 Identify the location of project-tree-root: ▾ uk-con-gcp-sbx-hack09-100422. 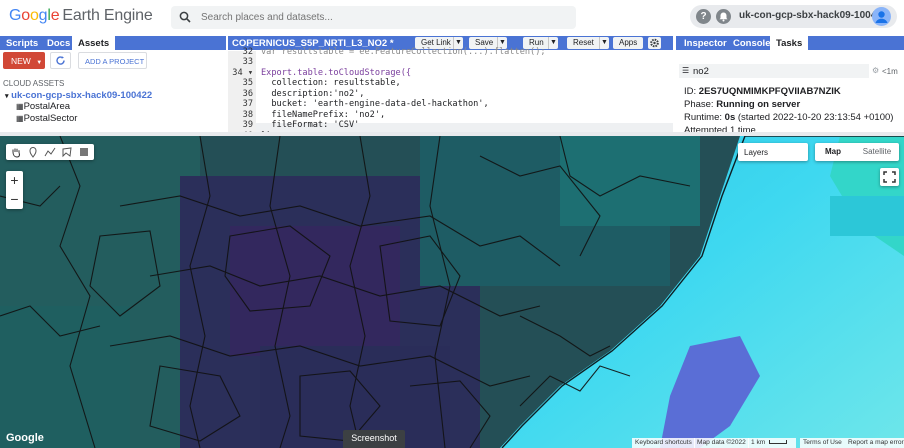
(78, 95).